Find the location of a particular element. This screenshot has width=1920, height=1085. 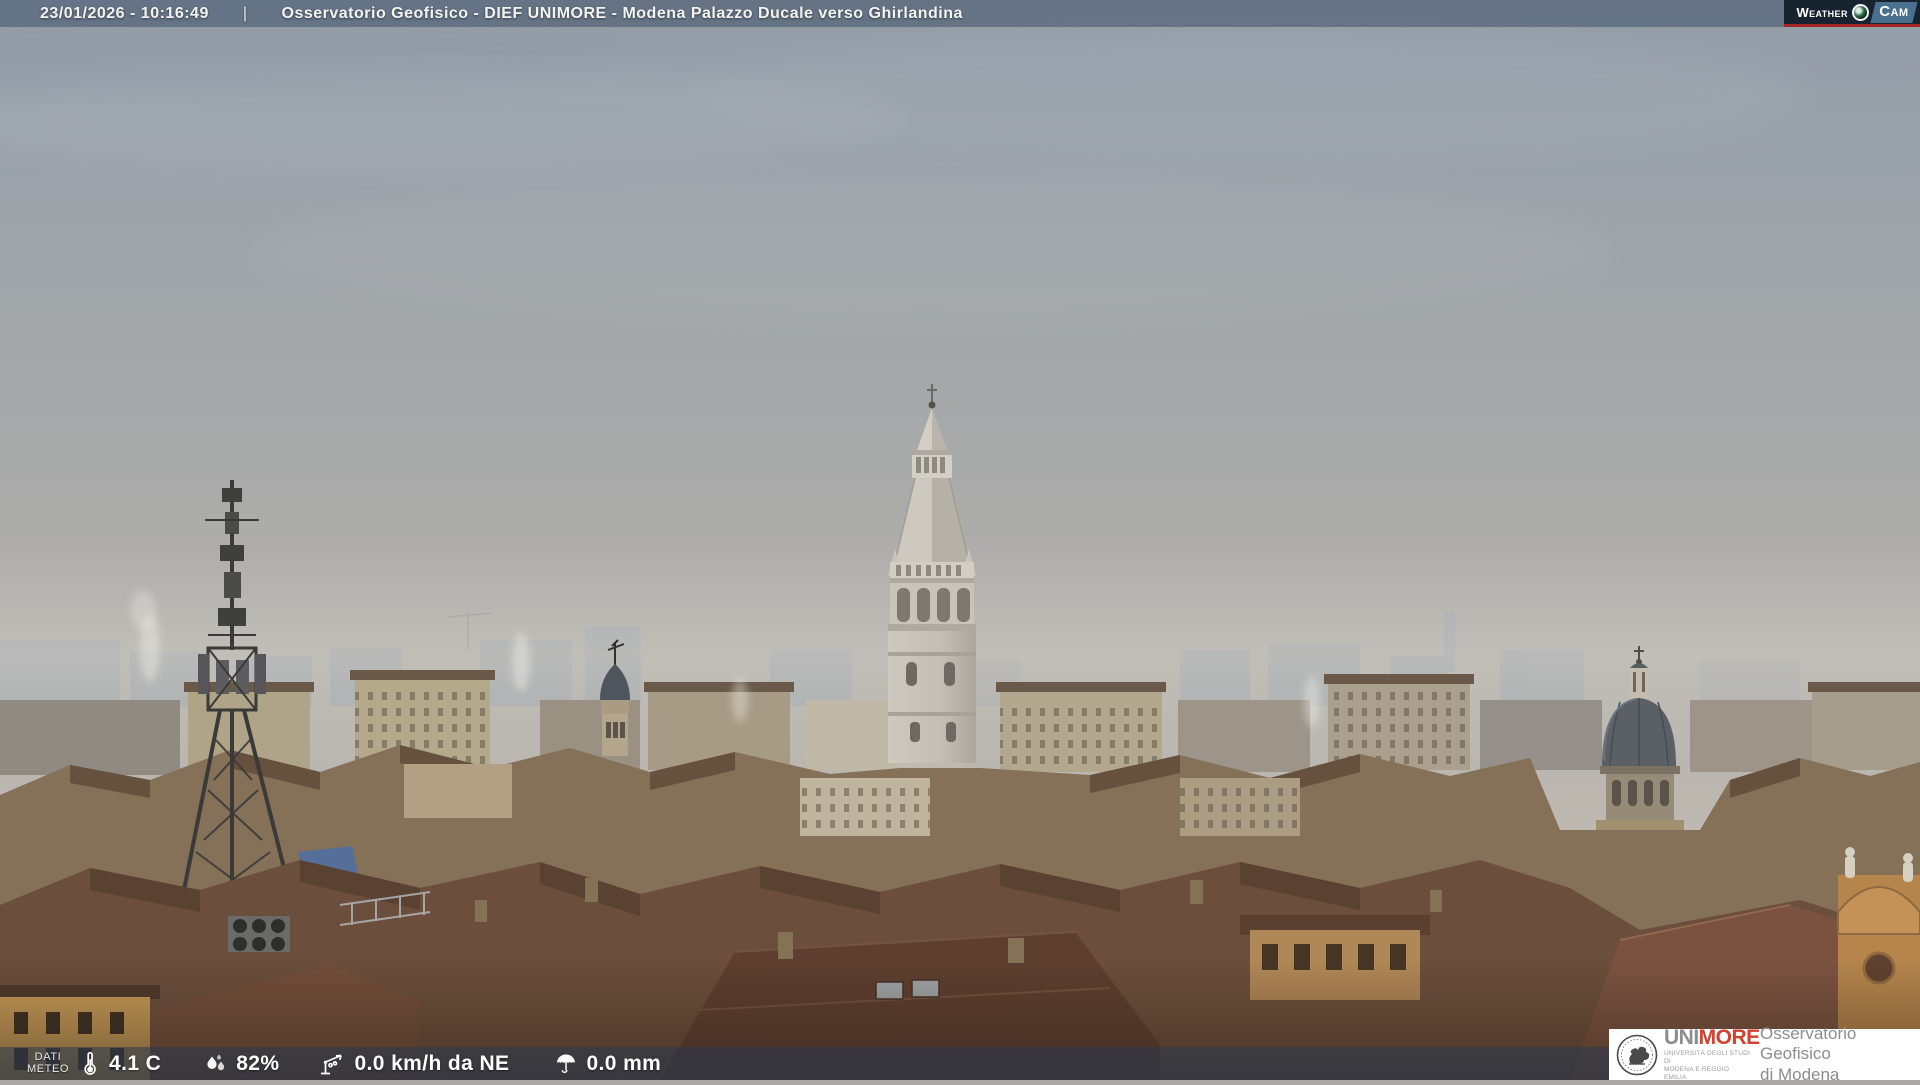

wind-reading: 0.0 km/h da NE is located at coordinates (413, 1064).